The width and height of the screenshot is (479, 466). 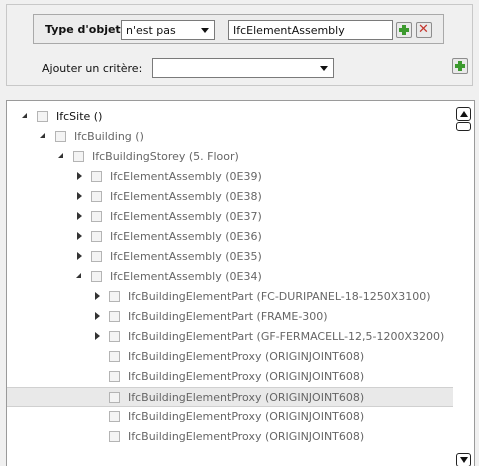 I want to click on add-condition-button, so click(x=404, y=30).